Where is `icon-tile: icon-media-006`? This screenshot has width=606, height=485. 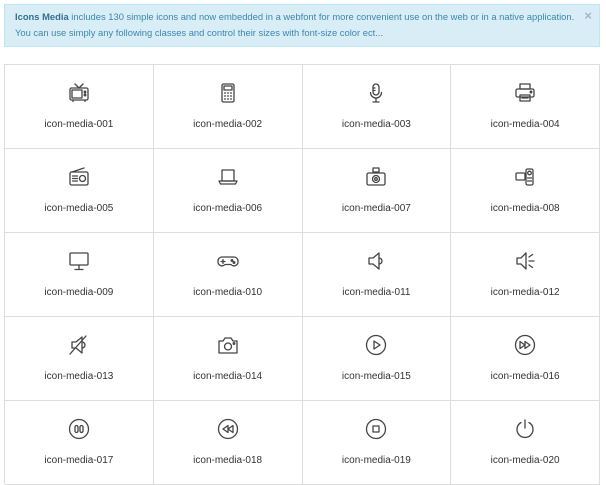
icon-tile: icon-media-006 is located at coordinates (228, 191).